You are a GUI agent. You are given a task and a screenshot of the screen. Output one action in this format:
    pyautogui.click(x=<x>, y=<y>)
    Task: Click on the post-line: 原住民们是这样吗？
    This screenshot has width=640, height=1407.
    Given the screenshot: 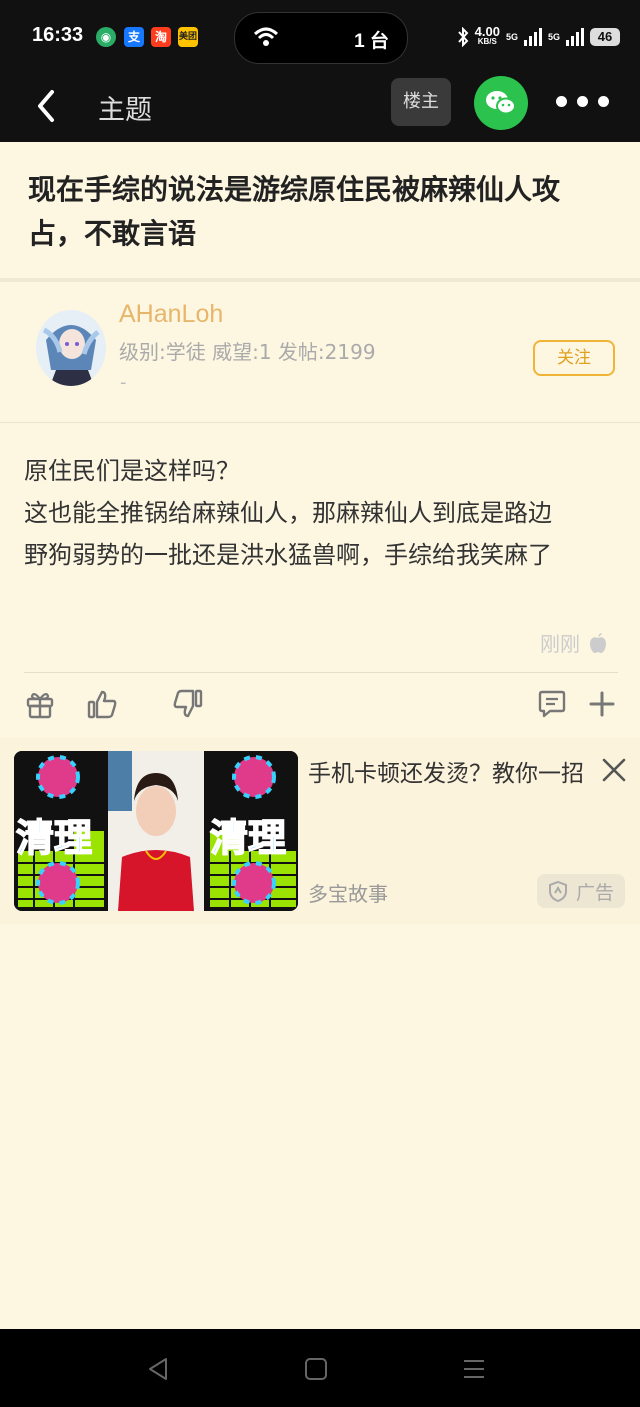 What is the action you would take?
    pyautogui.click(x=132, y=471)
    